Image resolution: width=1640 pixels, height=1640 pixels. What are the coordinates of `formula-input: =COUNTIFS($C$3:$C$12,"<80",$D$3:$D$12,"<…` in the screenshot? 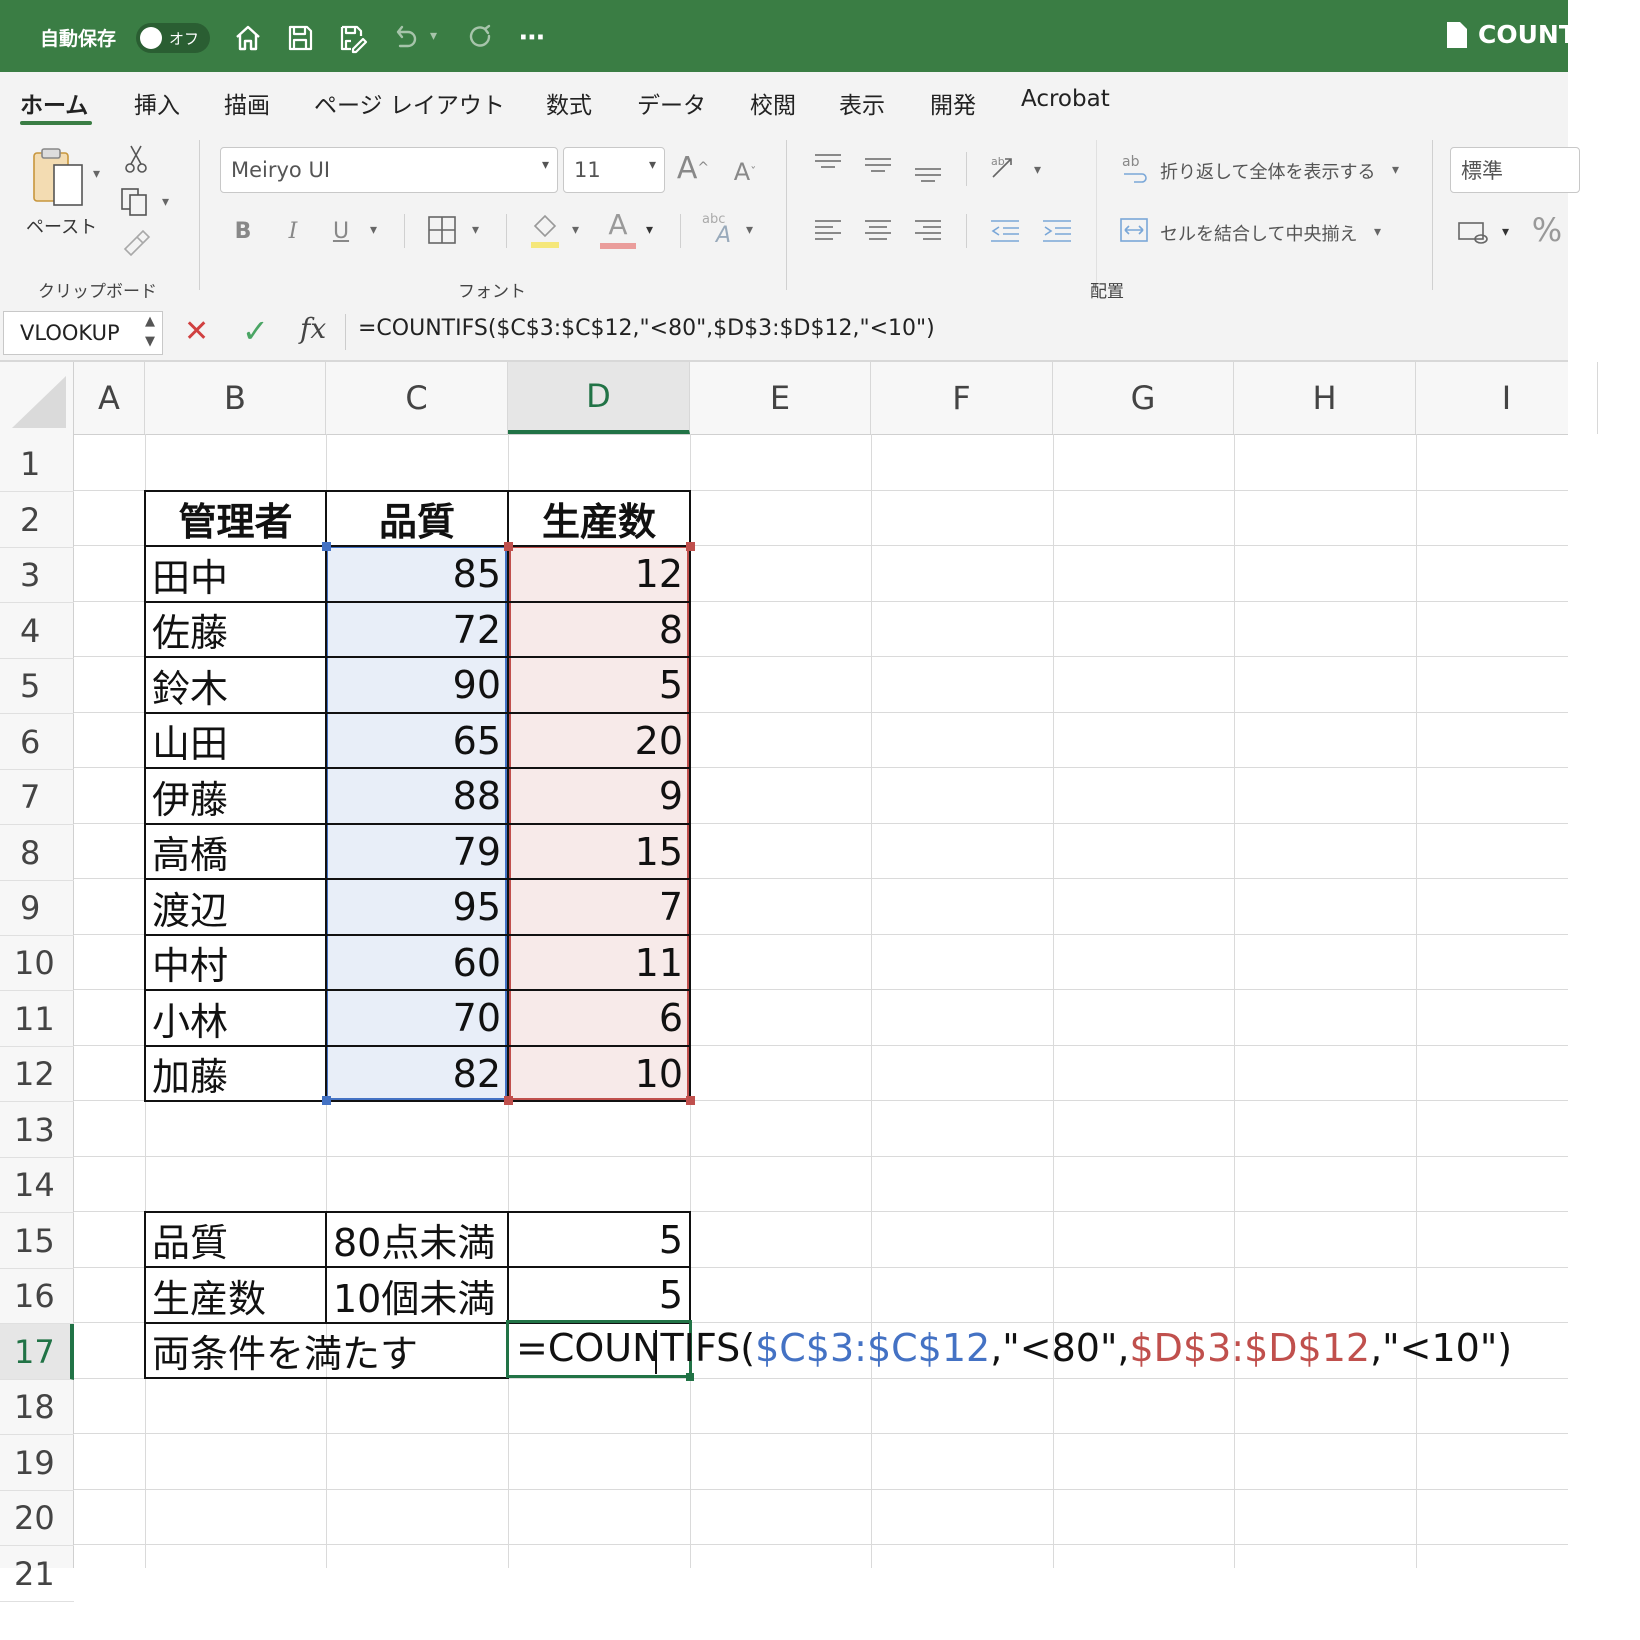 It's located at (646, 328).